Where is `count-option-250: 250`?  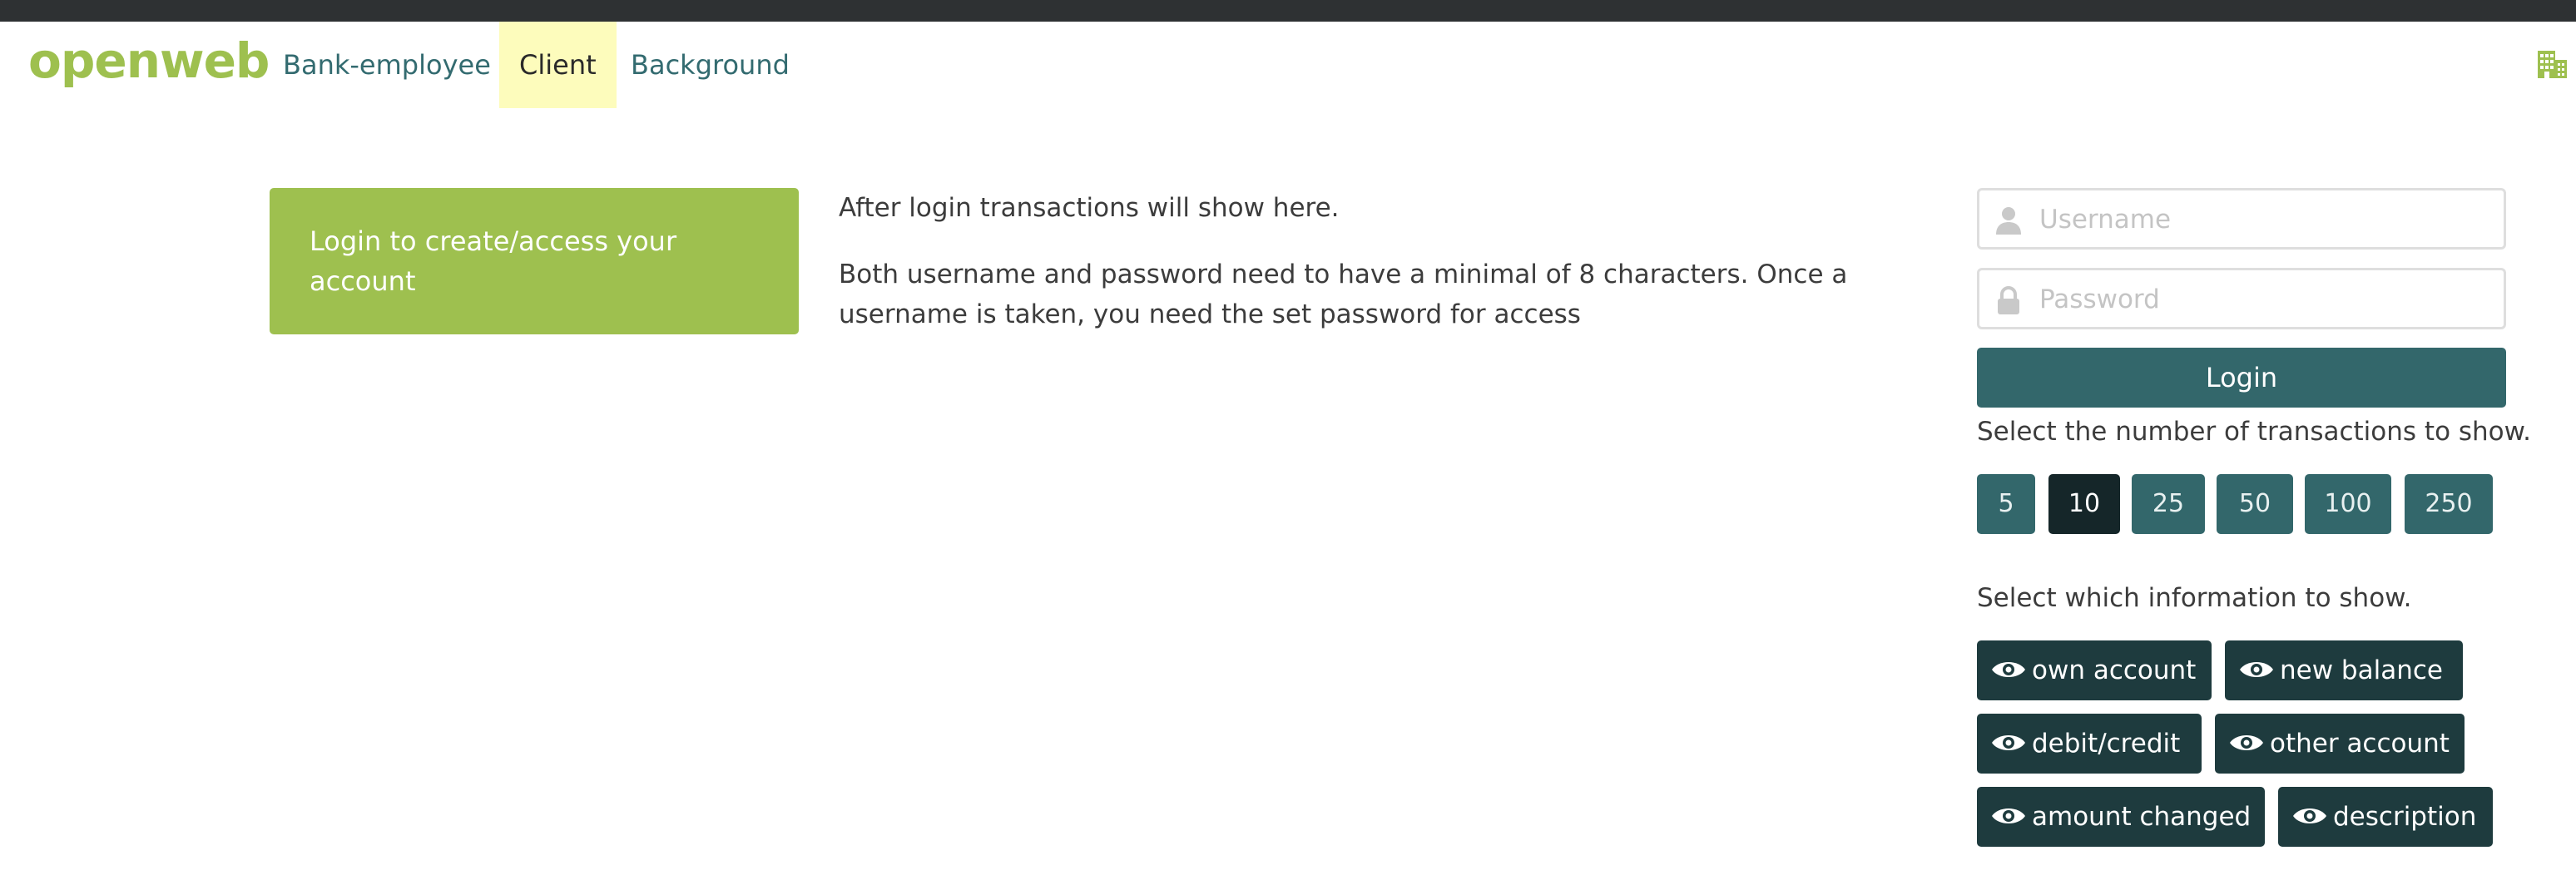 count-option-250: 250 is located at coordinates (2449, 504).